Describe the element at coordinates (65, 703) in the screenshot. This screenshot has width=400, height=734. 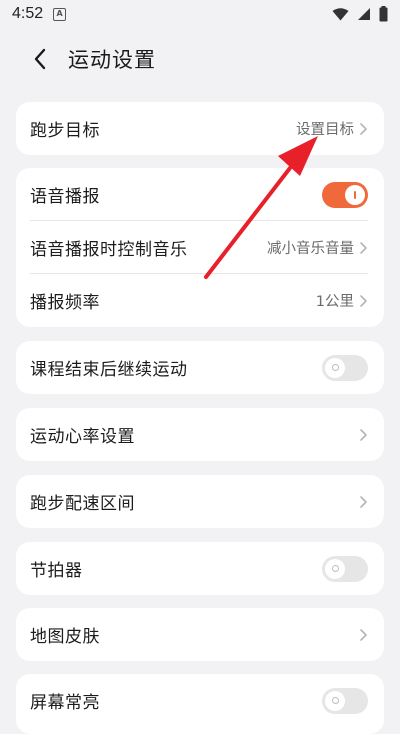
I see `screen-always-on-label: 屏幕常亮` at that location.